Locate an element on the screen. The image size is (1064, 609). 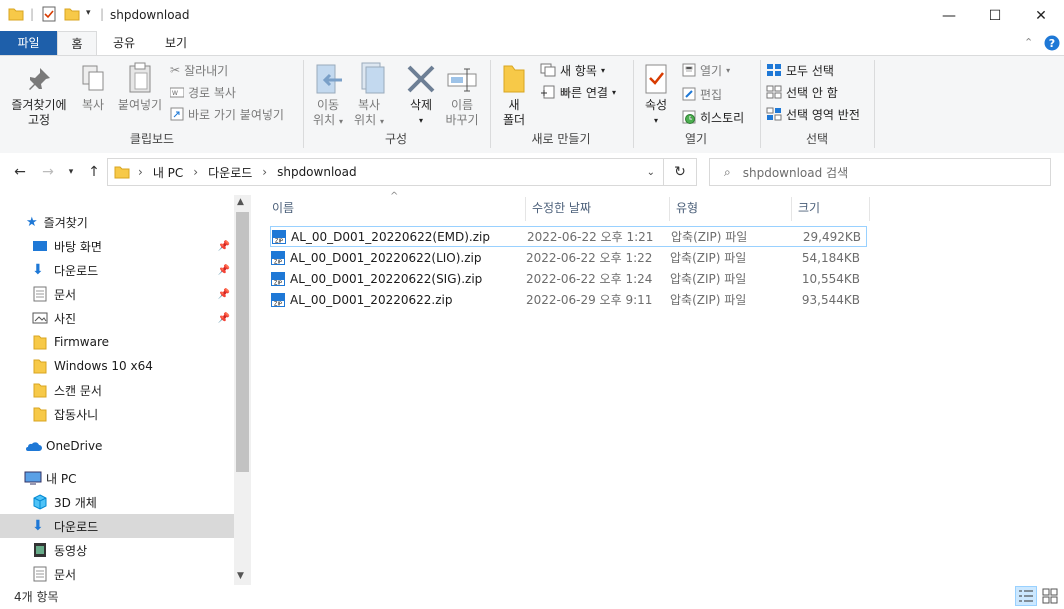
qat-dropdown-icon: ▾ is located at coordinates (88, 13).